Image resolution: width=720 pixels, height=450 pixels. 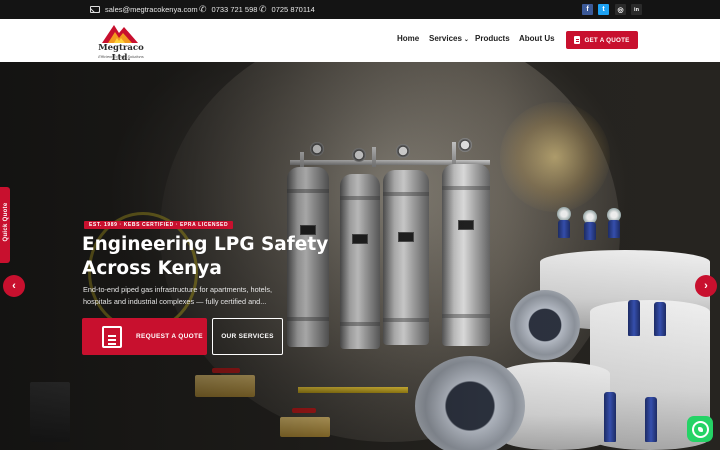 I want to click on phone-contact-1: ✆ 0733 721 598, so click(x=228, y=9).